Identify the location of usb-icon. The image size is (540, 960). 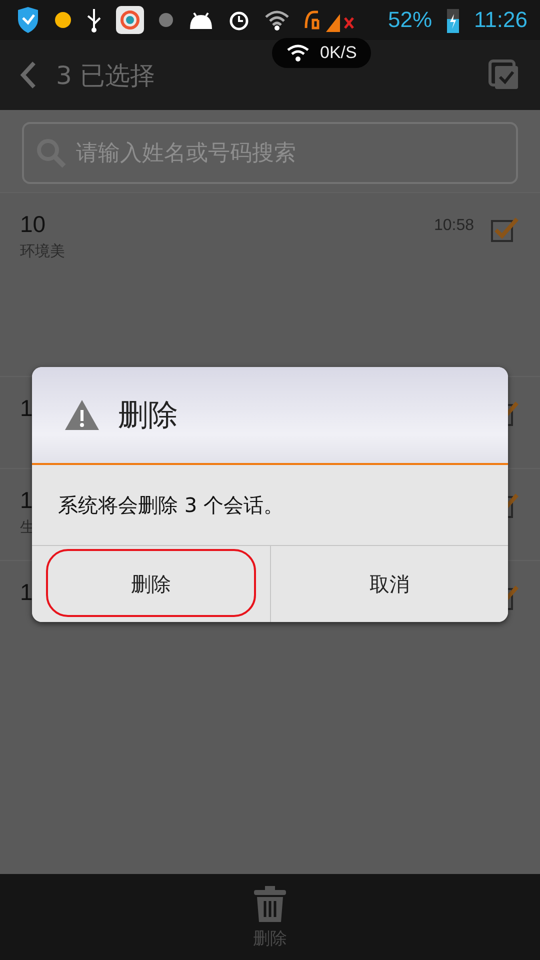
(94, 20).